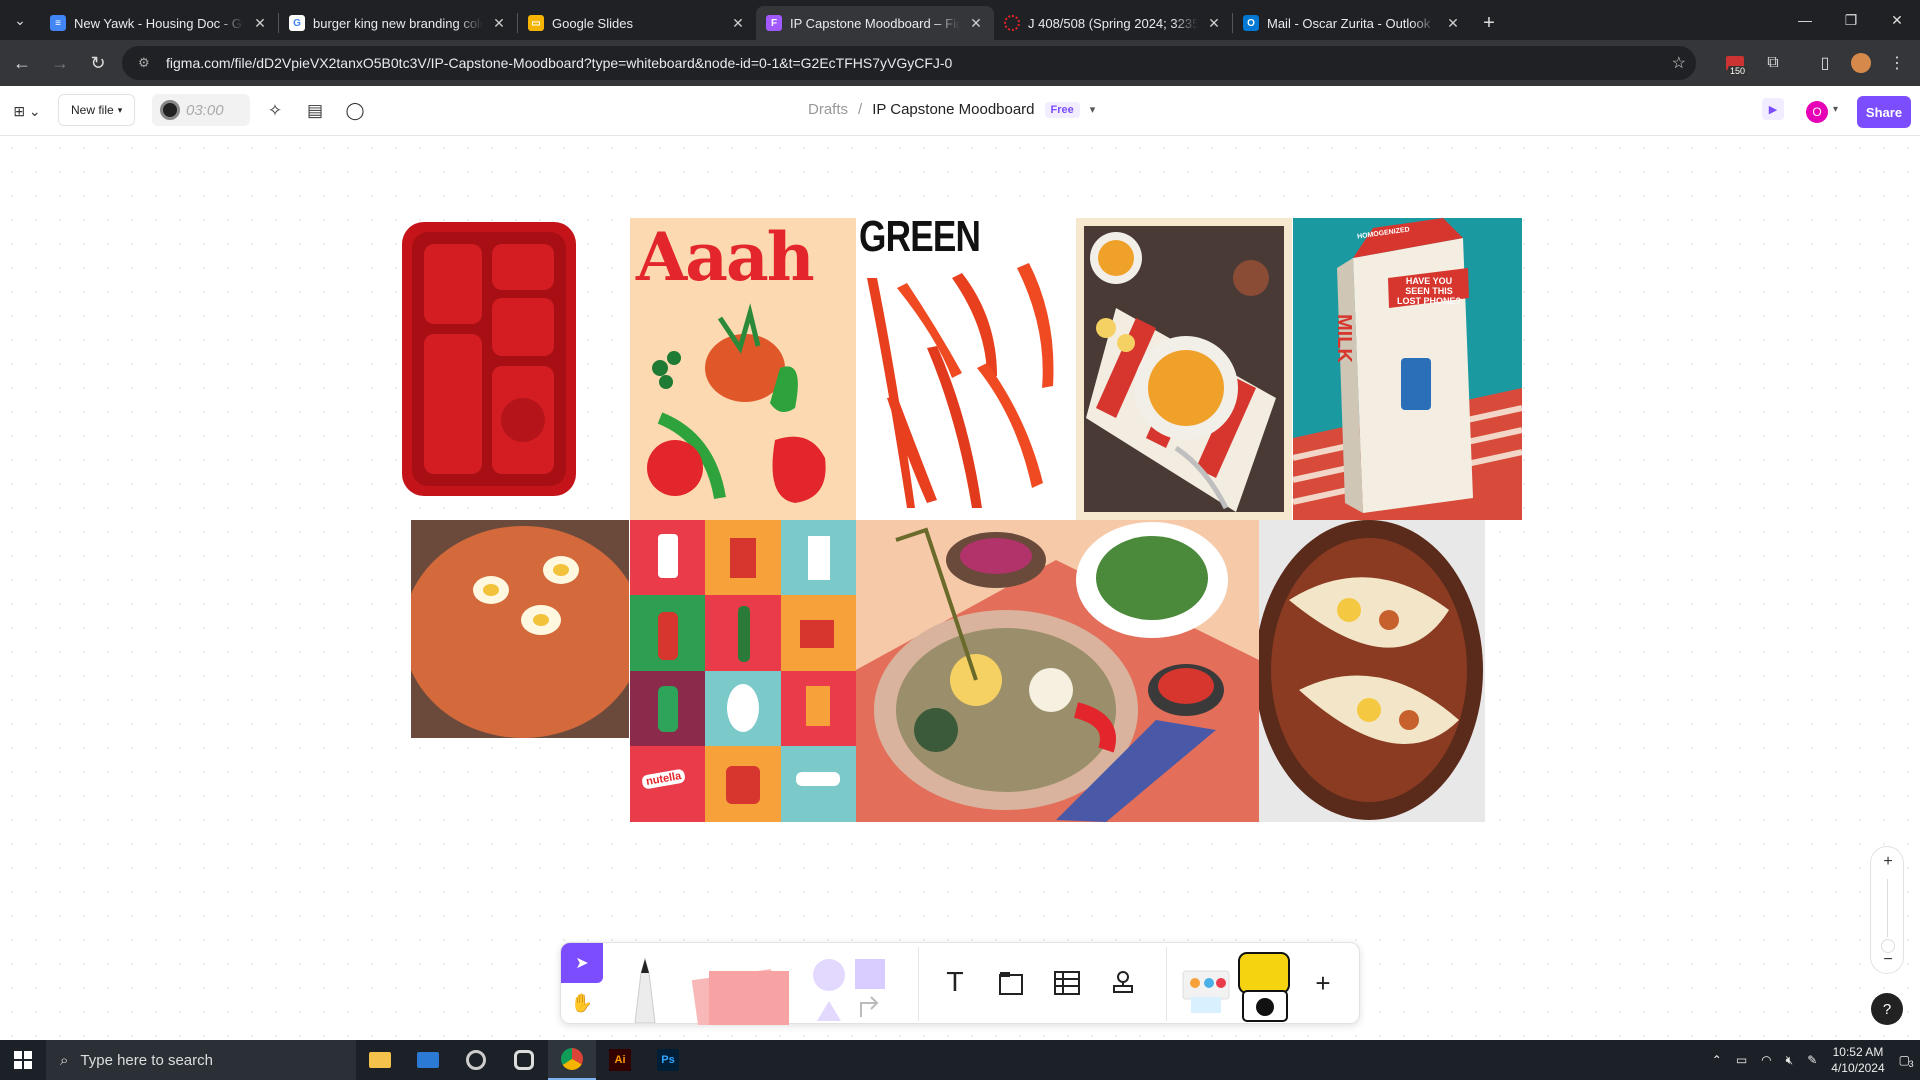 Image resolution: width=1920 pixels, height=1080 pixels. I want to click on milk-carton-headline: HAVE YOU SEEN THIS LOST PHONE?, so click(1428, 291).